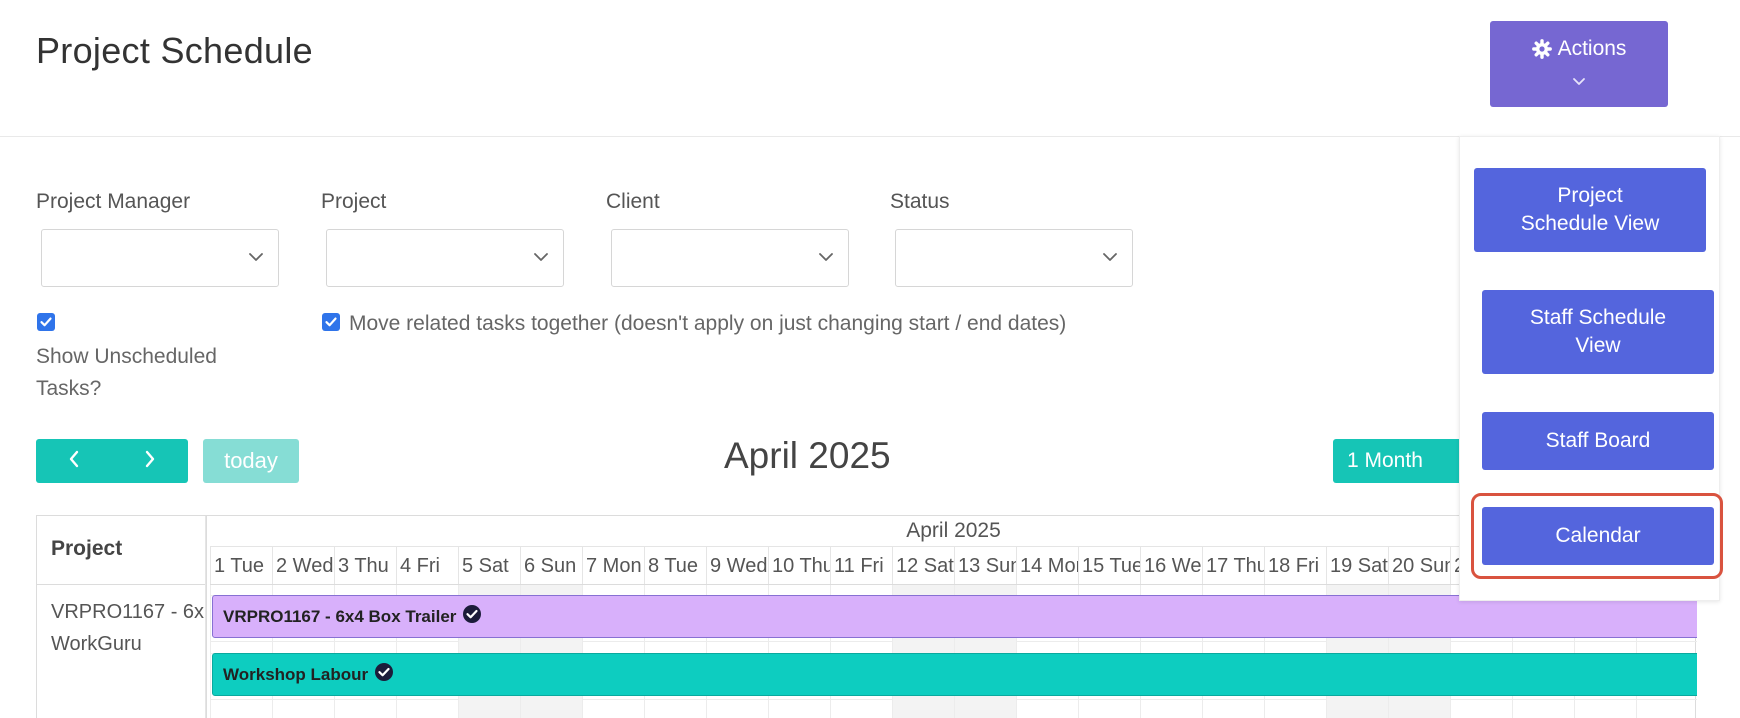 Image resolution: width=1740 pixels, height=718 pixels. Describe the element at coordinates (241, 566) in the screenshot. I see `gantt-day-label: 1 Tue` at that location.